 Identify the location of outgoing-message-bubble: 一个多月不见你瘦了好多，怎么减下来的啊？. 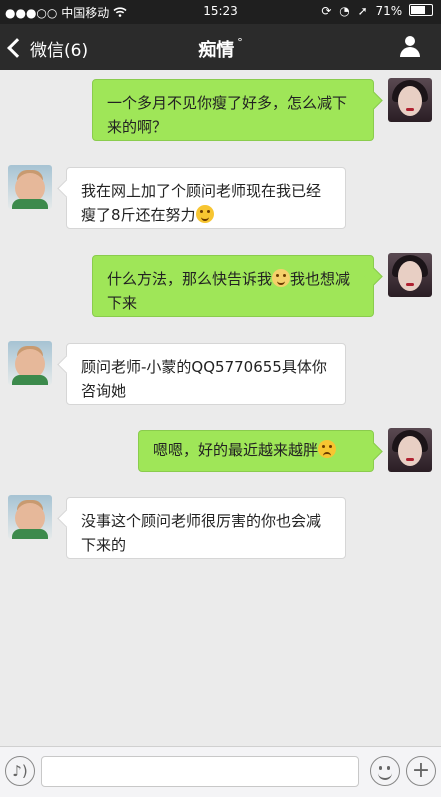
(233, 110).